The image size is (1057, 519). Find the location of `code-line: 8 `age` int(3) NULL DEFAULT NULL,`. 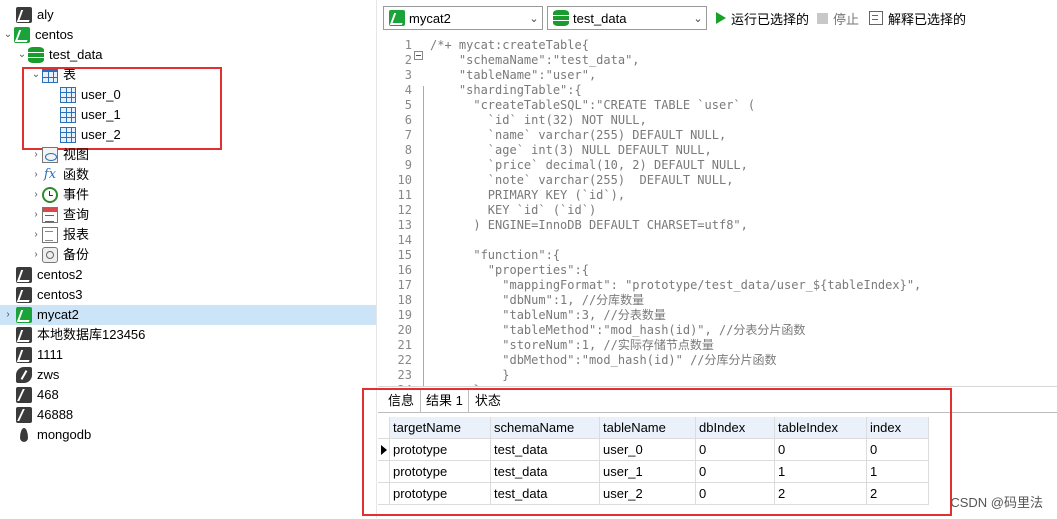

code-line: 8 `age` int(3) NULL DEFAULT NULL, is located at coordinates (545, 150).